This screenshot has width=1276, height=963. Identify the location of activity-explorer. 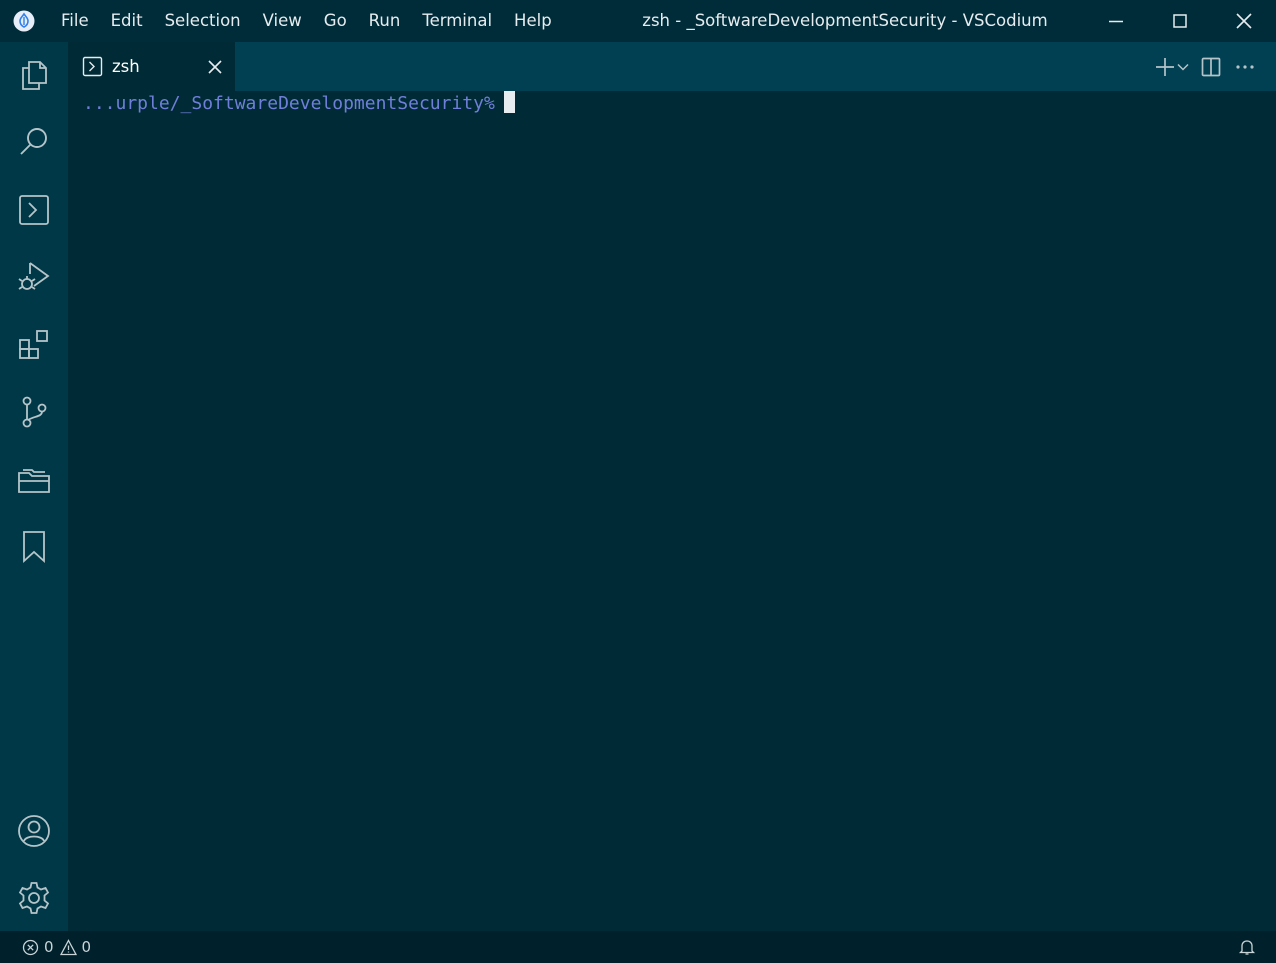
(34, 75).